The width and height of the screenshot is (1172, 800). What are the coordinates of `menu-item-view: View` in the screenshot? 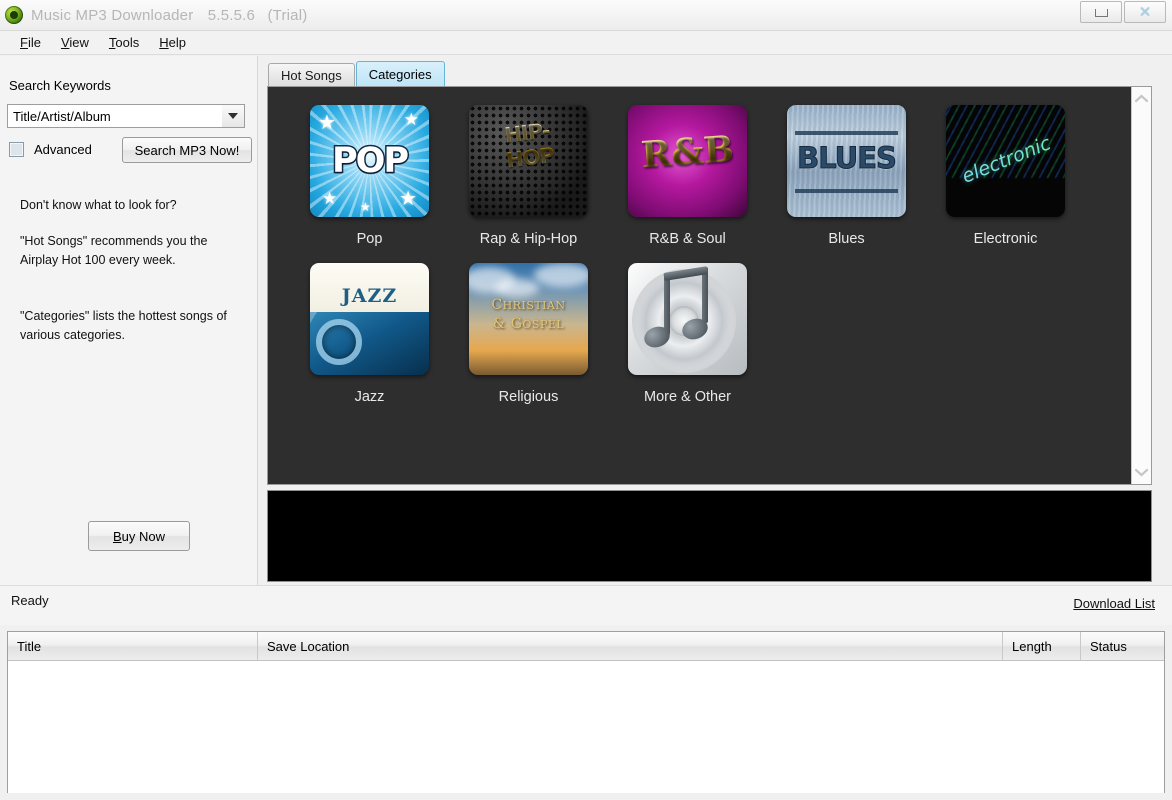 It's located at (75, 42).